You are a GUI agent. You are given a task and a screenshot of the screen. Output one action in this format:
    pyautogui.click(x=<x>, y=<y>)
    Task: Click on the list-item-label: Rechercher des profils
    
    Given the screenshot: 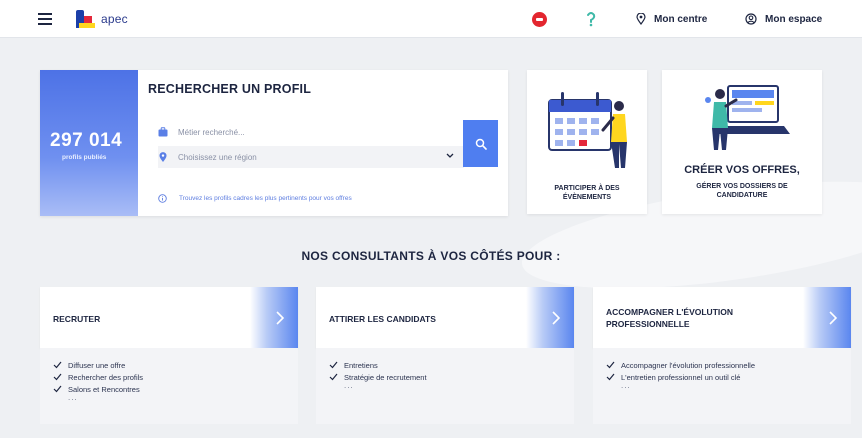 What is the action you would take?
    pyautogui.click(x=106, y=377)
    